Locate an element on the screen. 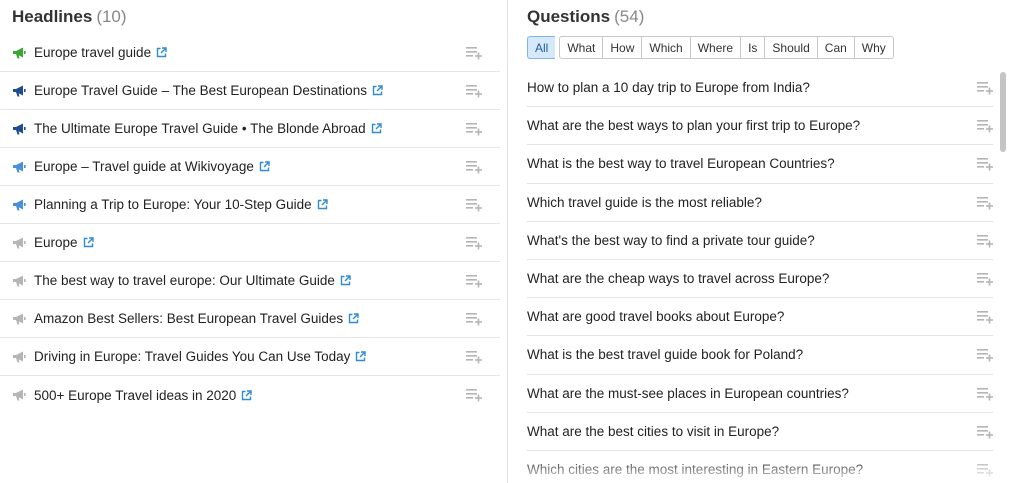 The width and height of the screenshot is (1010, 483). question-row: Which travel guide is the most reliable? is located at coordinates (760, 203).